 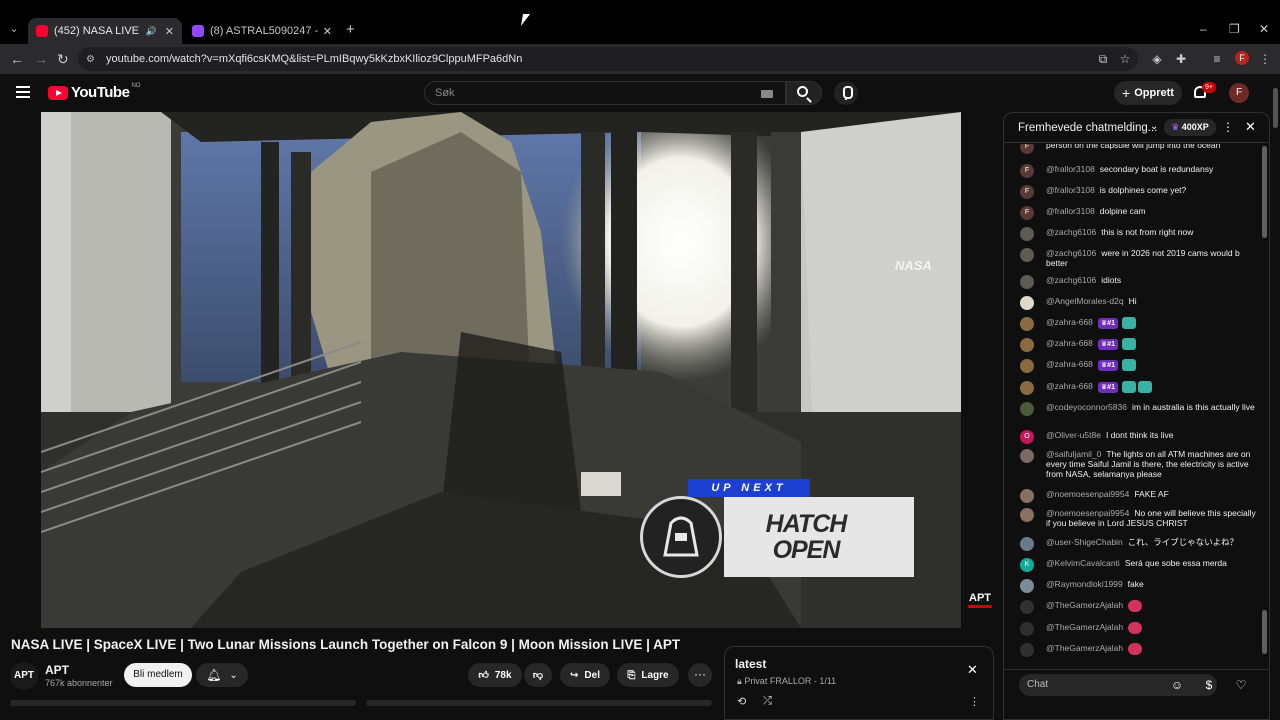 What do you see at coordinates (767, 701) in the screenshot?
I see `shuffle-icon: ⤮` at bounding box center [767, 701].